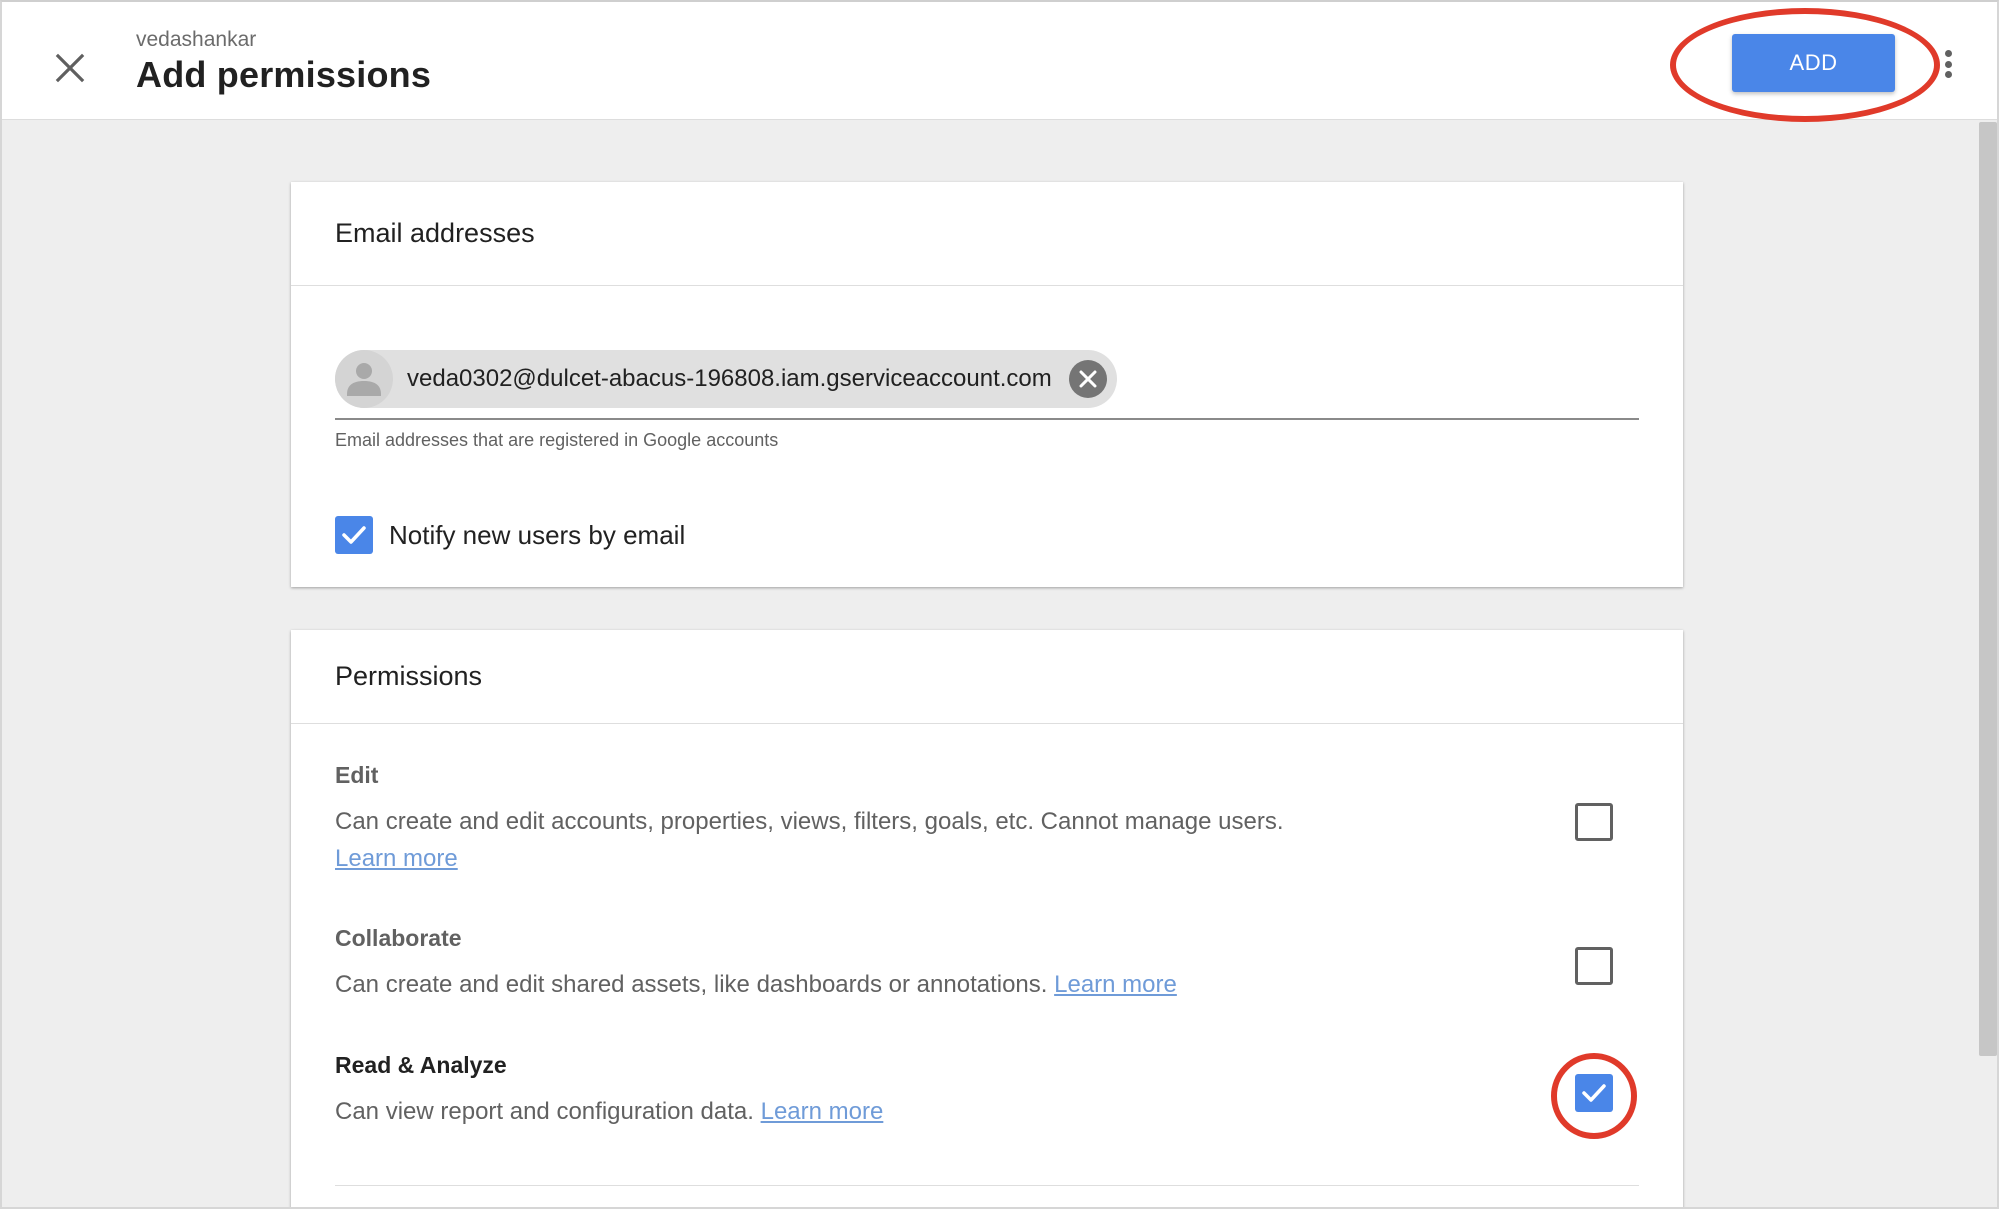 The image size is (1999, 1209). I want to click on permissions-card-title: Permissions, so click(987, 677).